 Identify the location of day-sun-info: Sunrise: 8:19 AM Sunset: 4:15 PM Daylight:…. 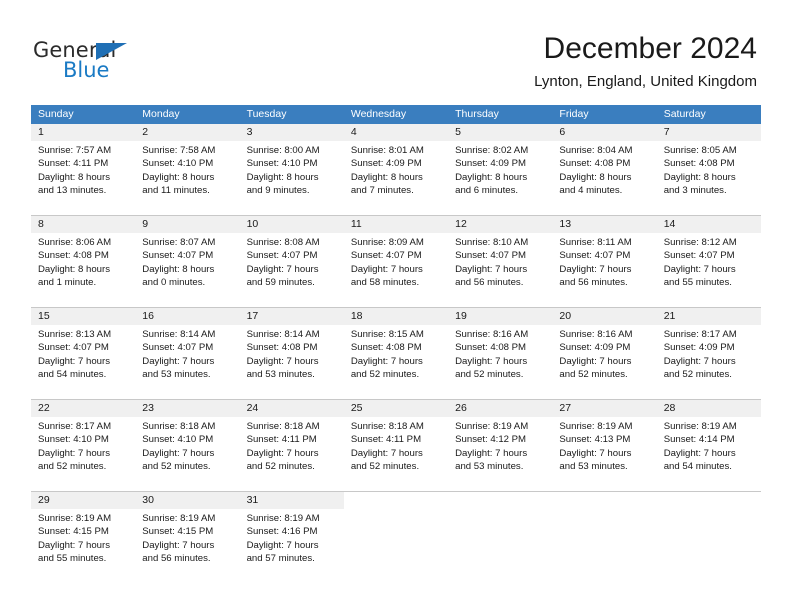
(83, 537).